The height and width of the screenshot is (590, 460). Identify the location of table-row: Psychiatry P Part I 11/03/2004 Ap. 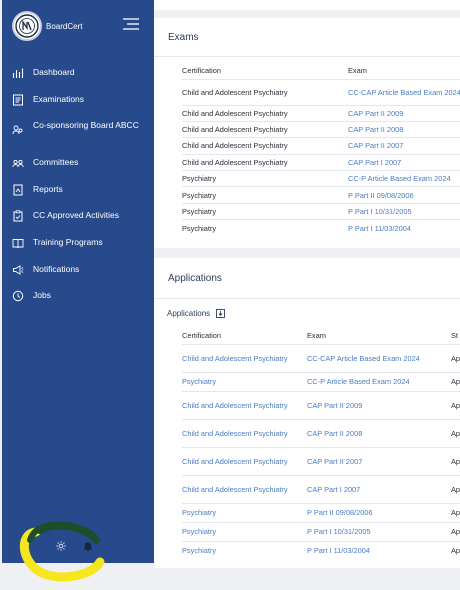
(321, 550).